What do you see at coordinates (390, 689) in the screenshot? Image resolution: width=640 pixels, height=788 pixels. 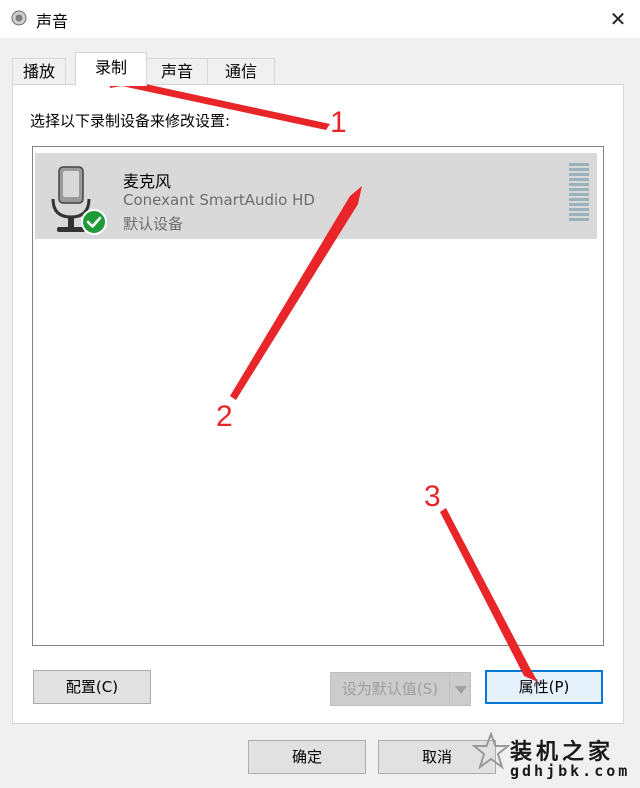 I see `set-default-button: 设为默认值(S)` at bounding box center [390, 689].